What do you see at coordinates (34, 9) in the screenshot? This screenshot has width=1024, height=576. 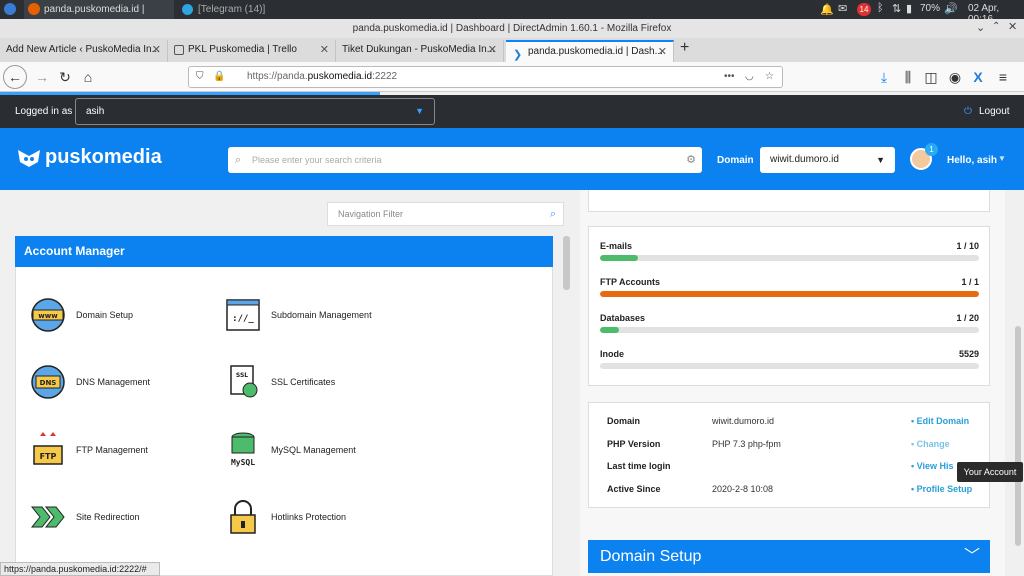 I see `firefox-icon` at bounding box center [34, 9].